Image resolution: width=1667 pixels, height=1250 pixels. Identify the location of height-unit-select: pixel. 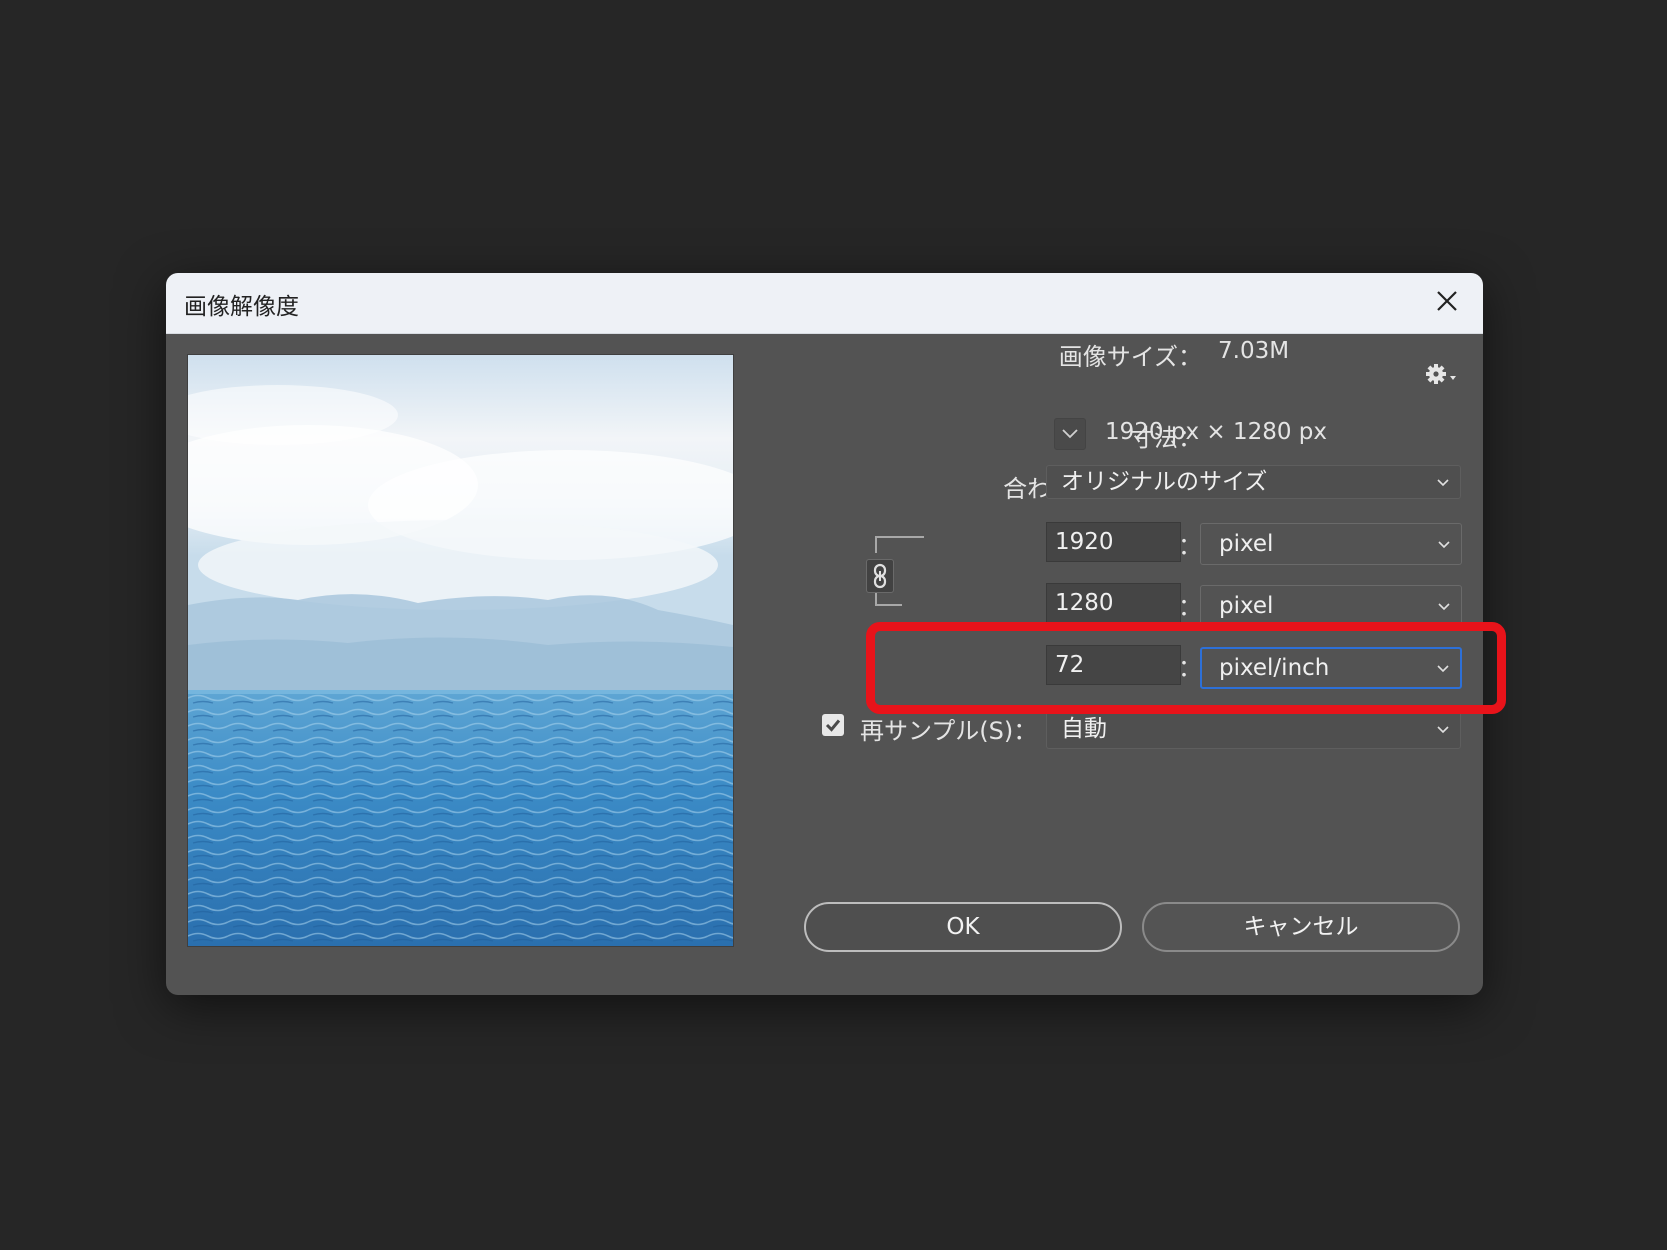
(1331, 606).